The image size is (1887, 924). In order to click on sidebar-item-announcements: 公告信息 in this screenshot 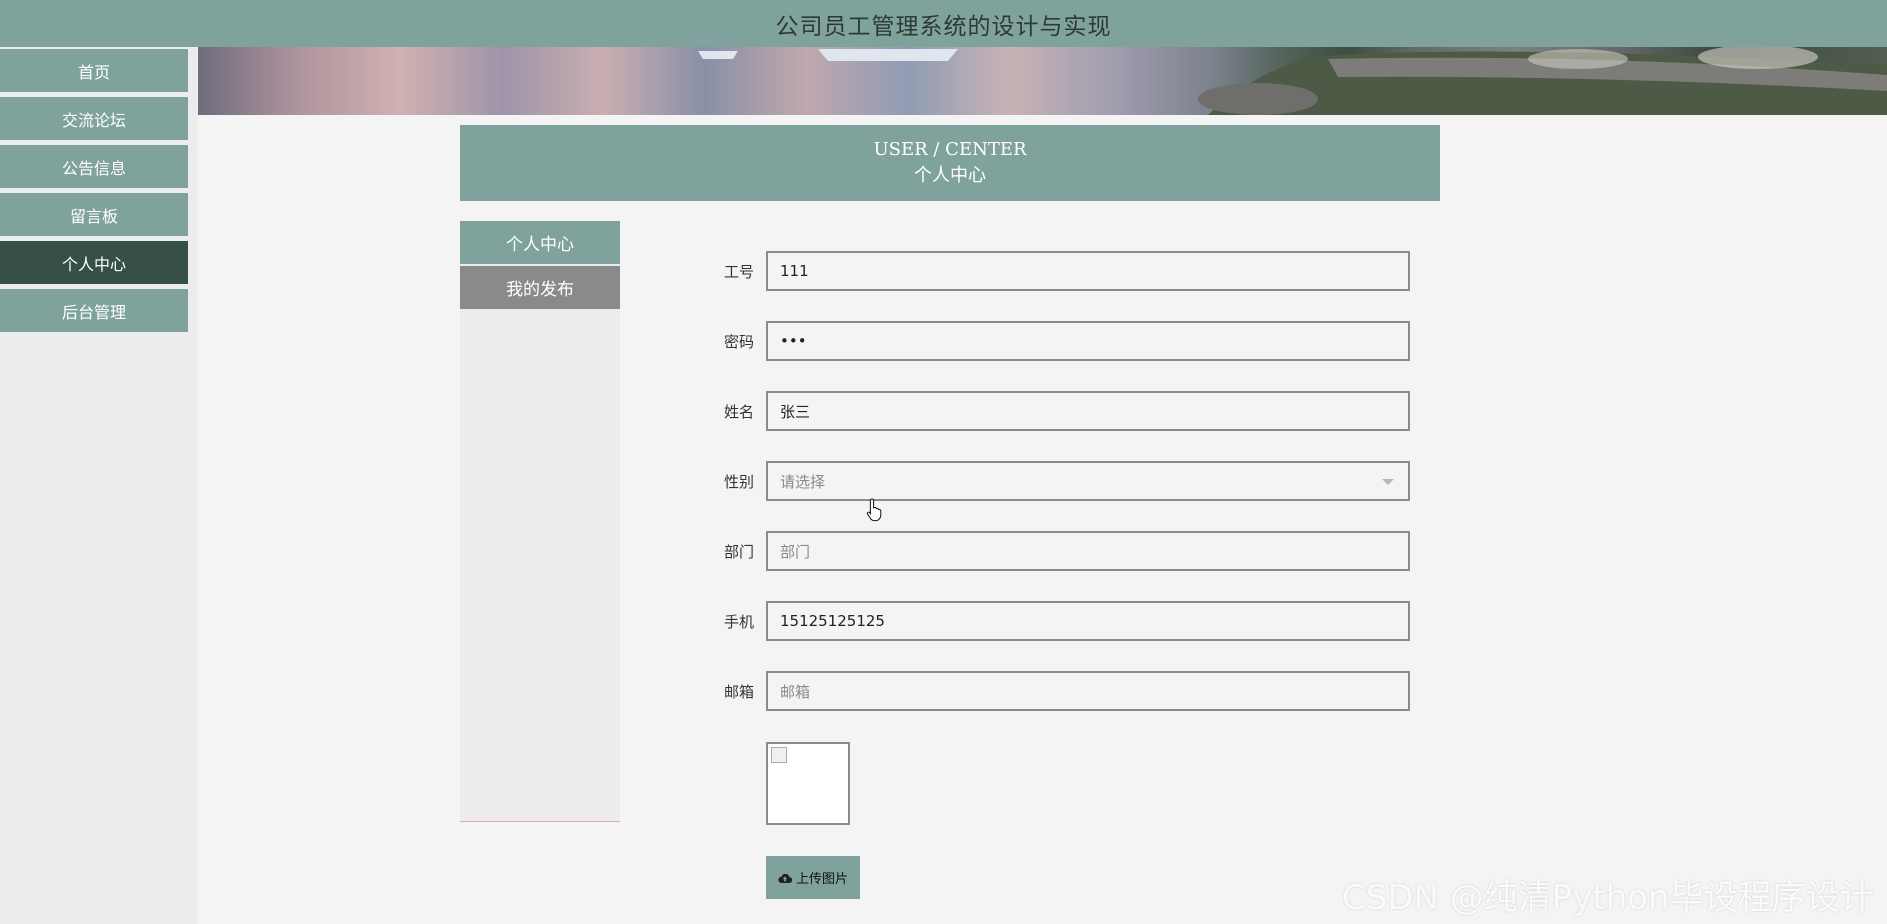, I will do `click(94, 166)`.